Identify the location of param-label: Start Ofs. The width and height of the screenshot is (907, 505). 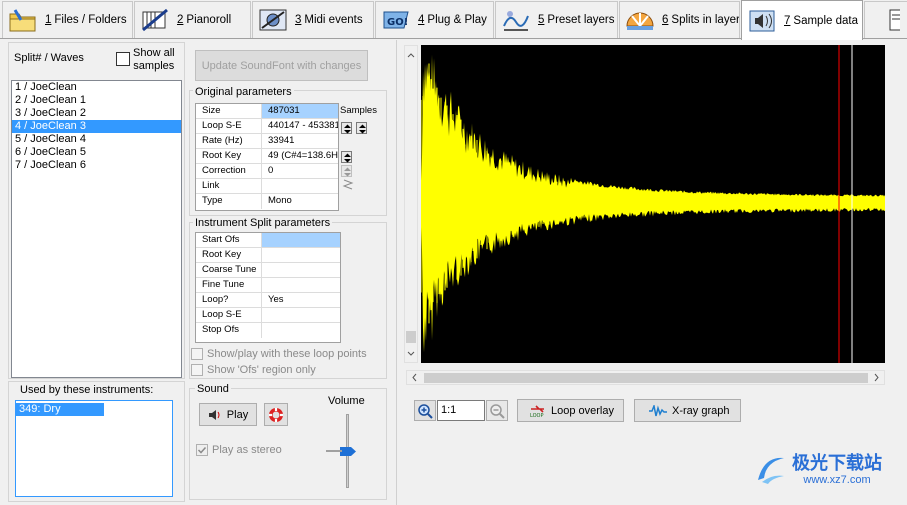
(229, 240).